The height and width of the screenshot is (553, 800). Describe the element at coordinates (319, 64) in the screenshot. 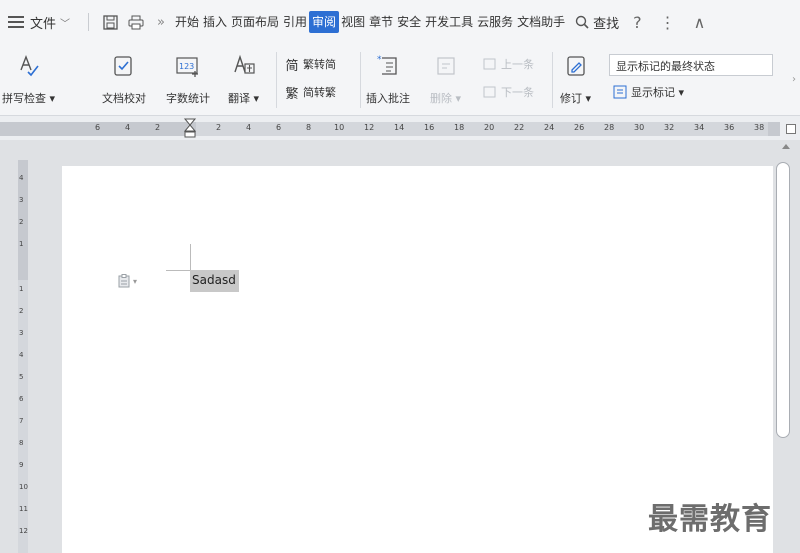

I see `trad-to-simp-label: 繁转简` at that location.